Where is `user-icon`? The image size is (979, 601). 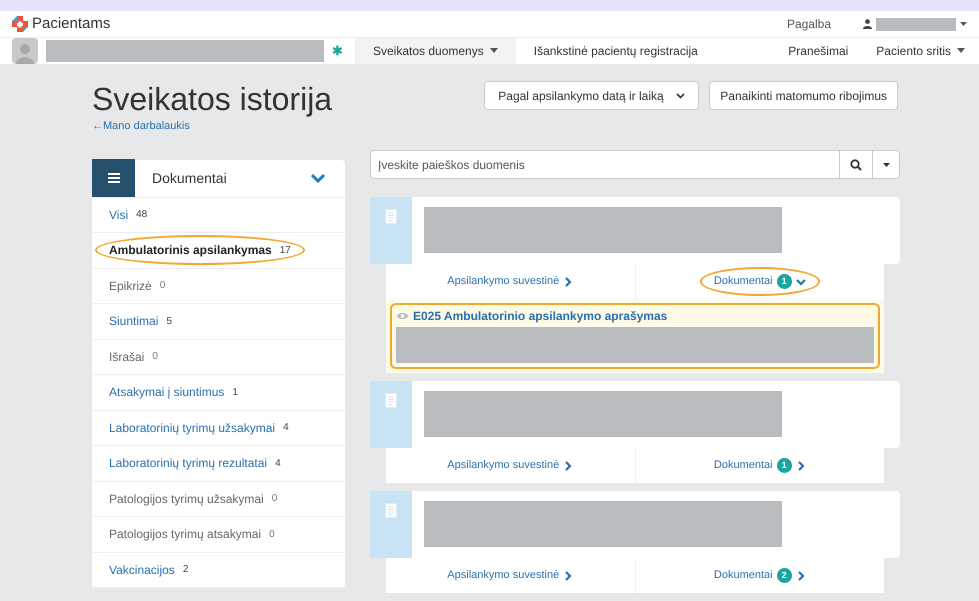
user-icon is located at coordinates (867, 24).